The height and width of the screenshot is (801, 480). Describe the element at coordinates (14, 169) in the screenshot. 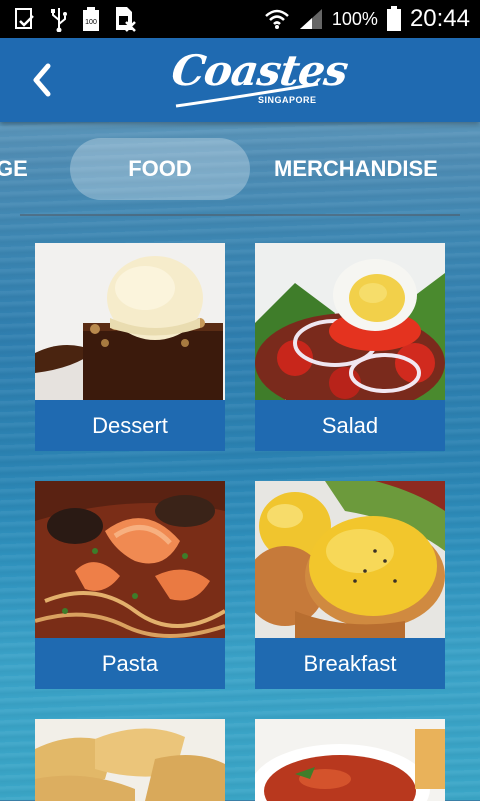

I see `tab-previous: GE` at that location.